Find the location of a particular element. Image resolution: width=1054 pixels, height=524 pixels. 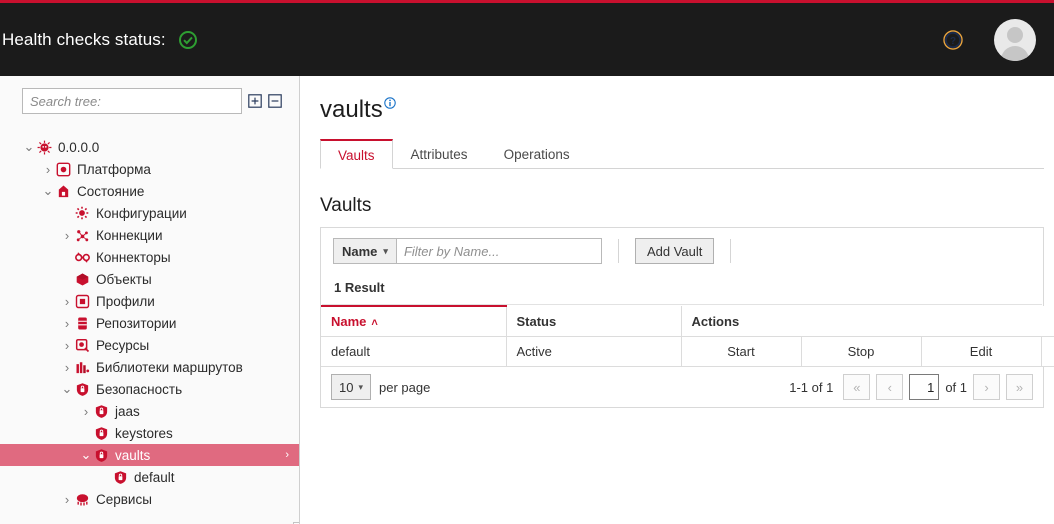

collapse-all-icon is located at coordinates (275, 101).